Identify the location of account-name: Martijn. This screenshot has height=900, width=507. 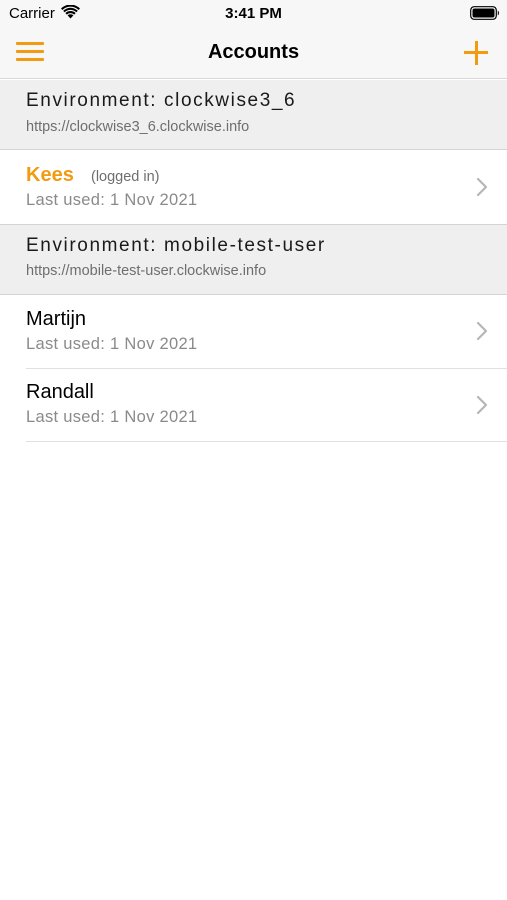
(56, 319).